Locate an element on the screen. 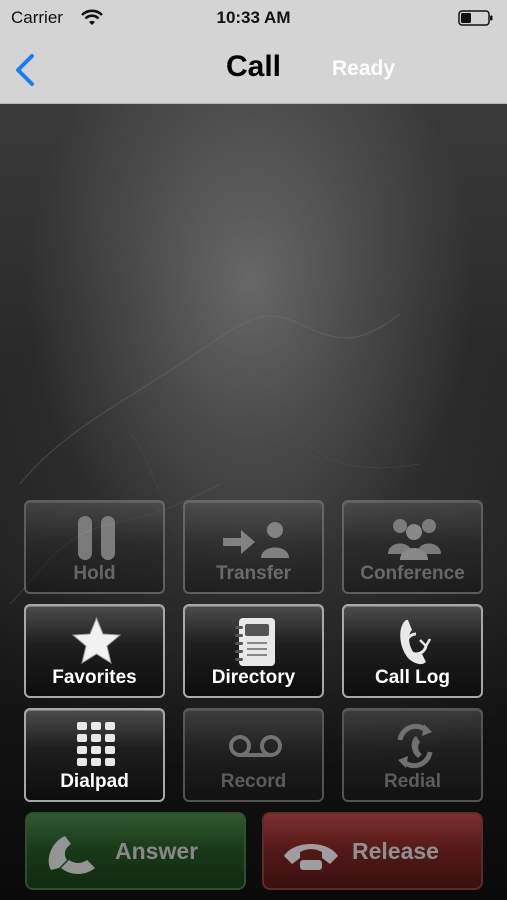 Image resolution: width=507 pixels, height=900 pixels. status-bar: Carrier 10:33 AM is located at coordinates (253, 18).